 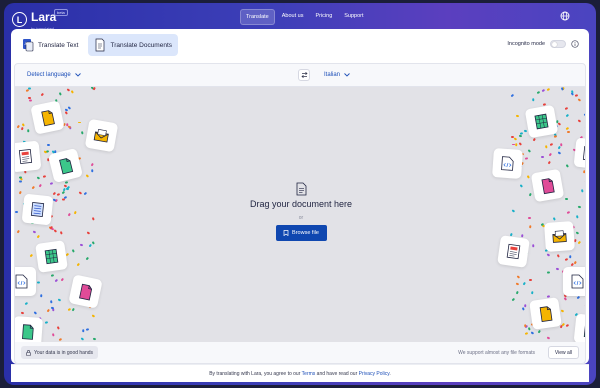 What do you see at coordinates (558, 44) in the screenshot?
I see `incognito-toggle` at bounding box center [558, 44].